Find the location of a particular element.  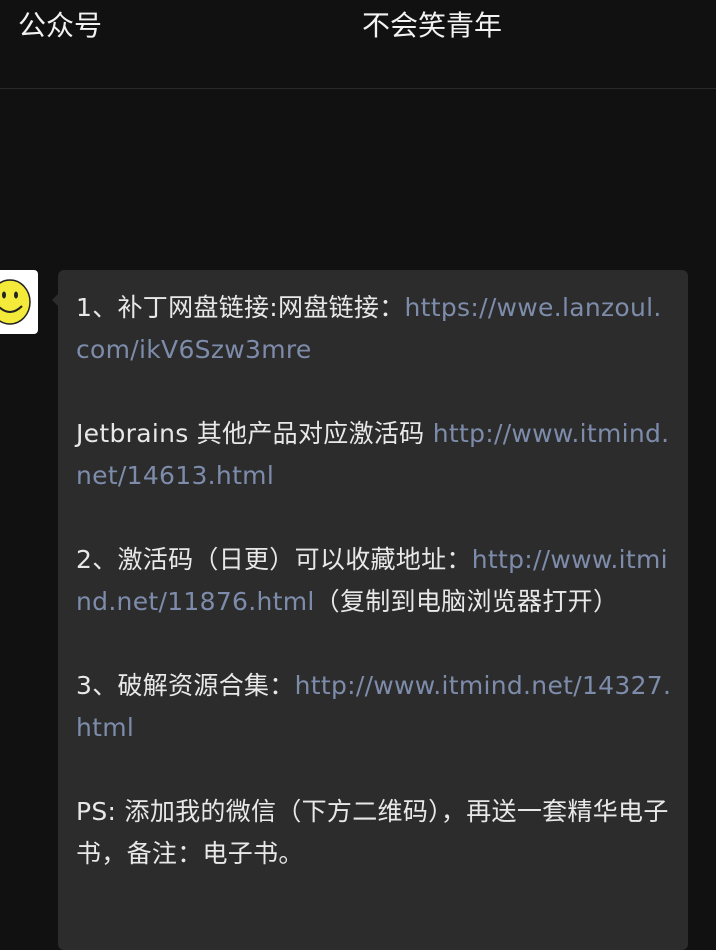

paragraph-text: 2、激活码（日更）可以收藏地址： is located at coordinates (274, 559).